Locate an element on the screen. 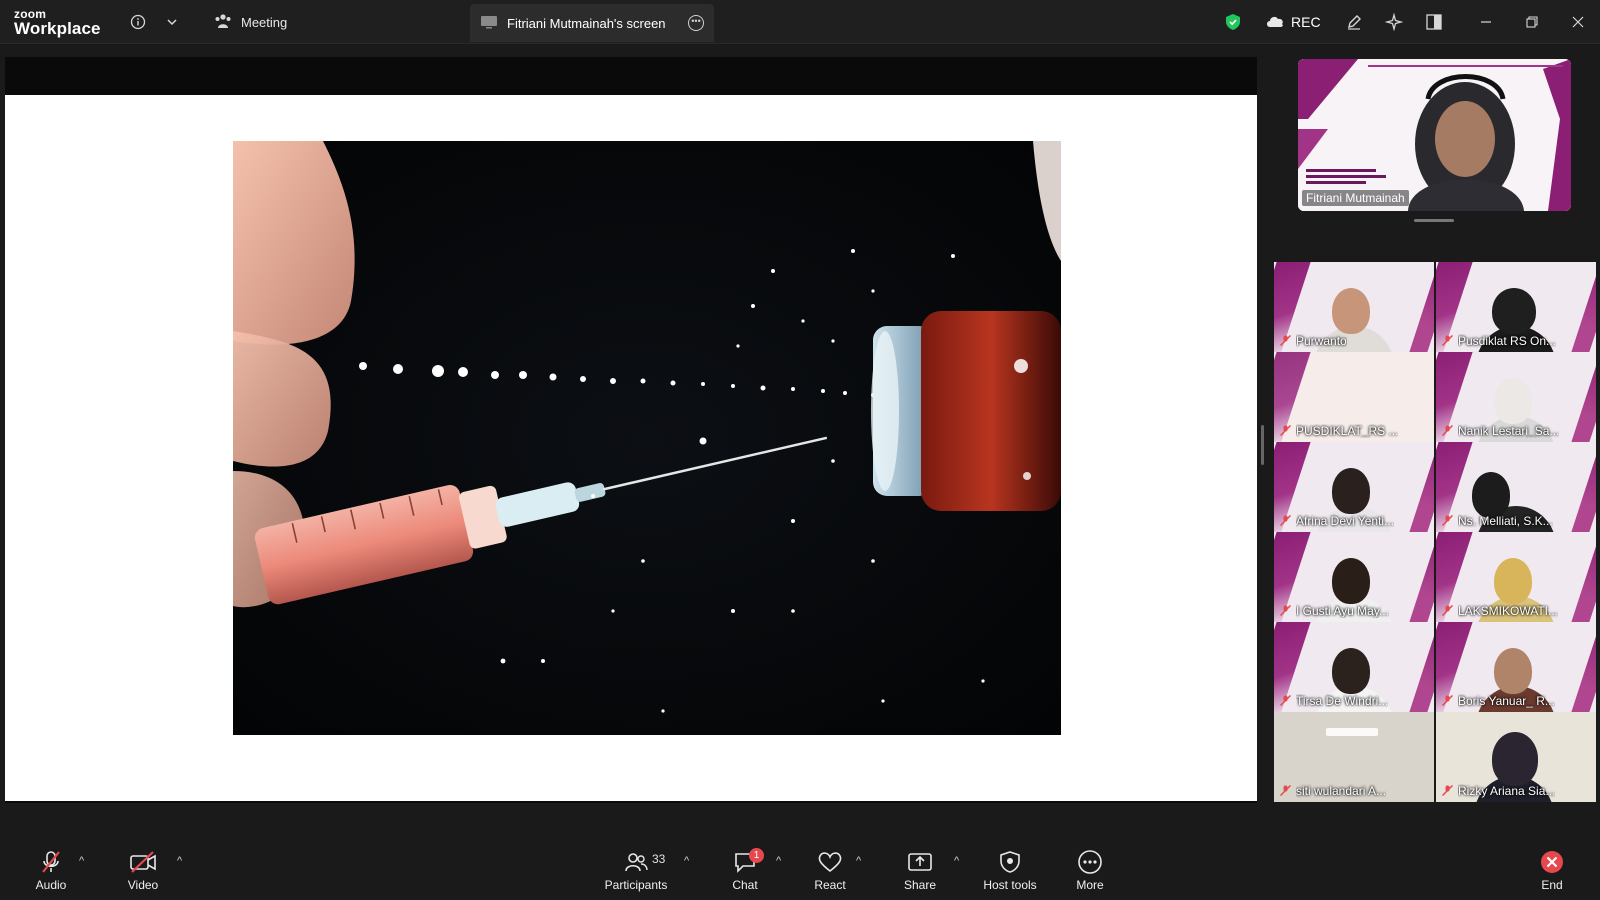  cloud-icon is located at coordinates (1275, 22).